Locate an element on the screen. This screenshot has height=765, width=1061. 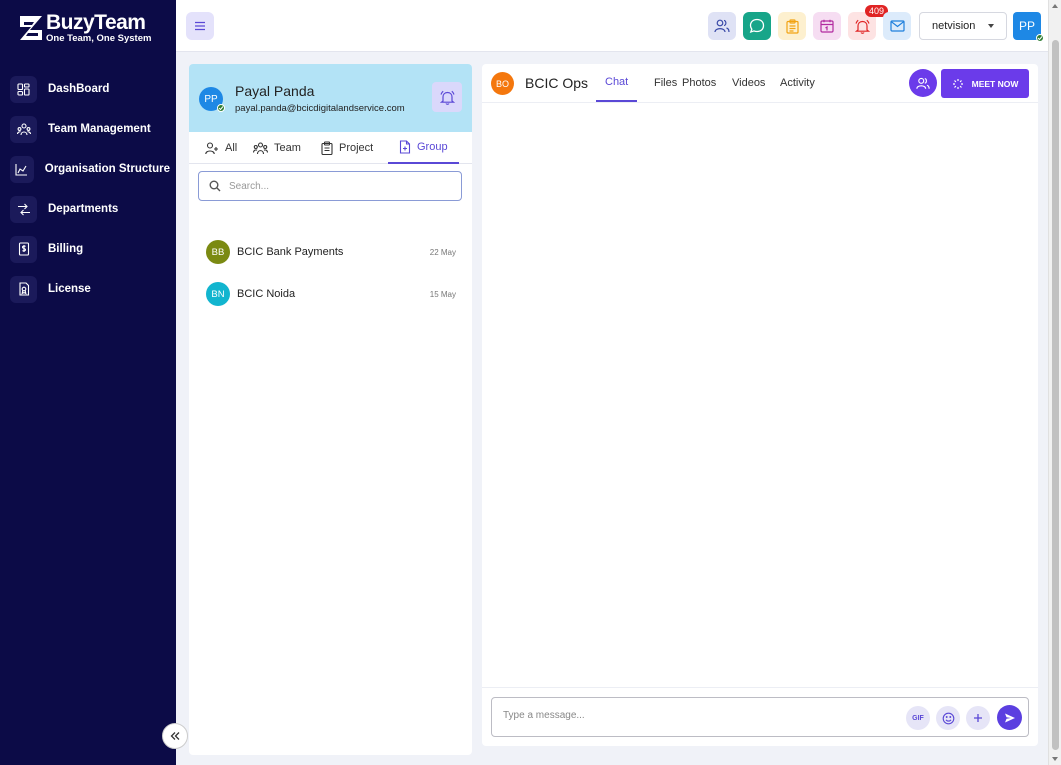
menu-button is located at coordinates (200, 26).